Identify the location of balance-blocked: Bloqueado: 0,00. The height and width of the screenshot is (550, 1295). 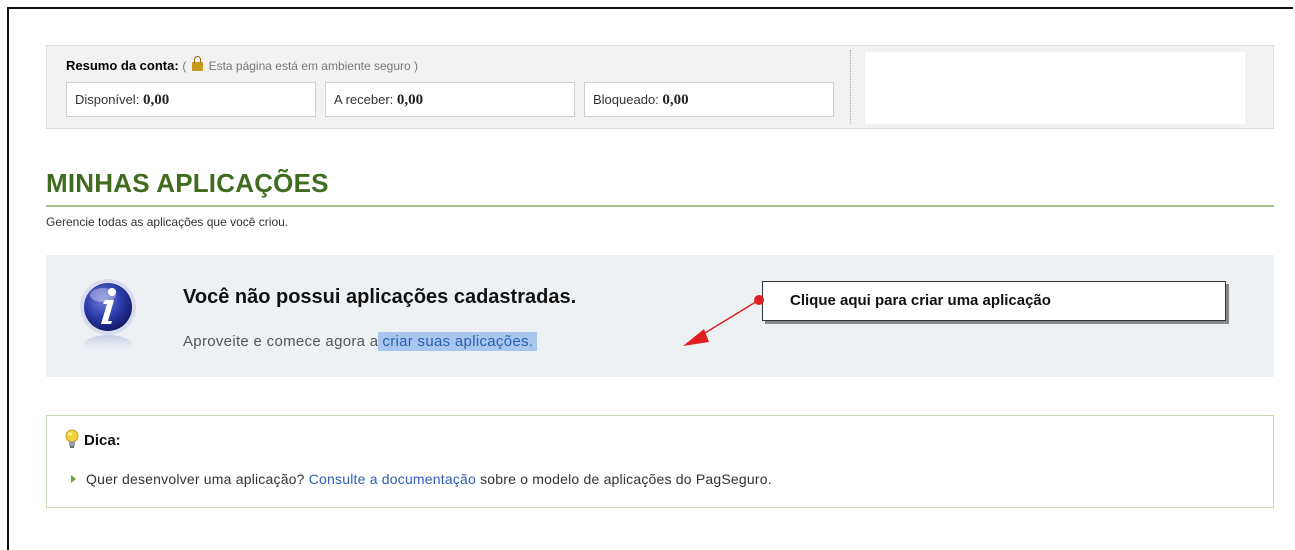
(709, 99).